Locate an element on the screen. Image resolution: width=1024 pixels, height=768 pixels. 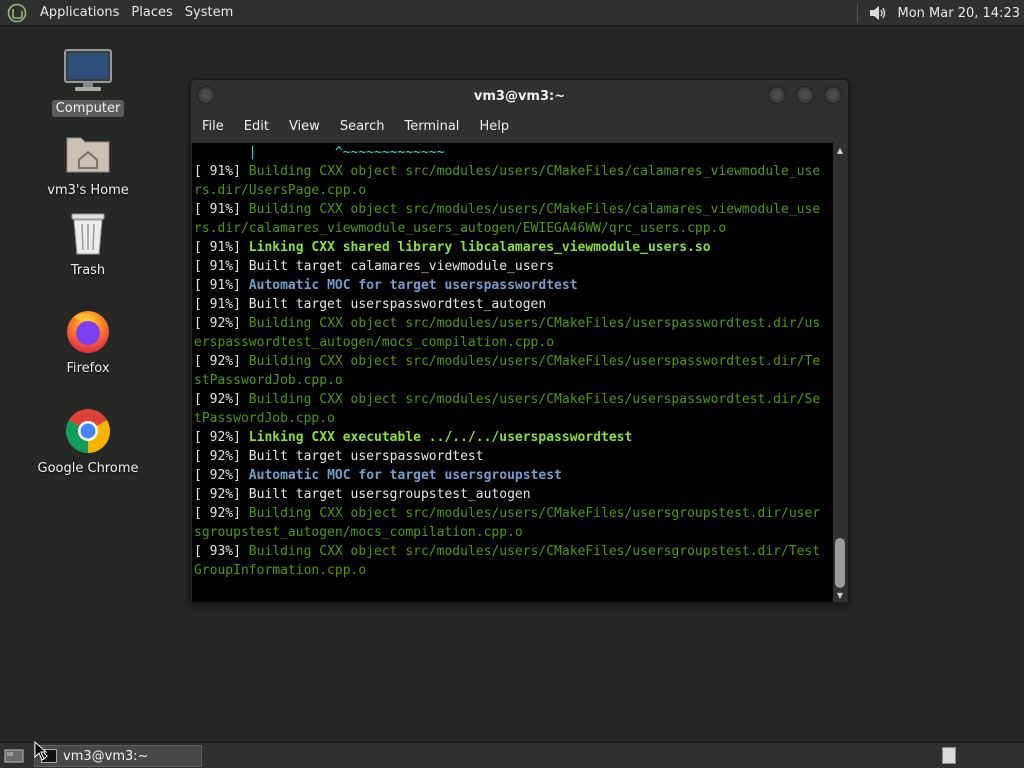
desktop-icon-label: Firefox is located at coordinates (88, 368).